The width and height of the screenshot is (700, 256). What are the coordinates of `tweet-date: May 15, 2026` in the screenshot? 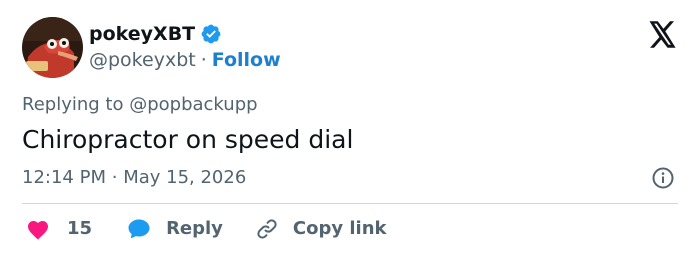 It's located at (185, 177).